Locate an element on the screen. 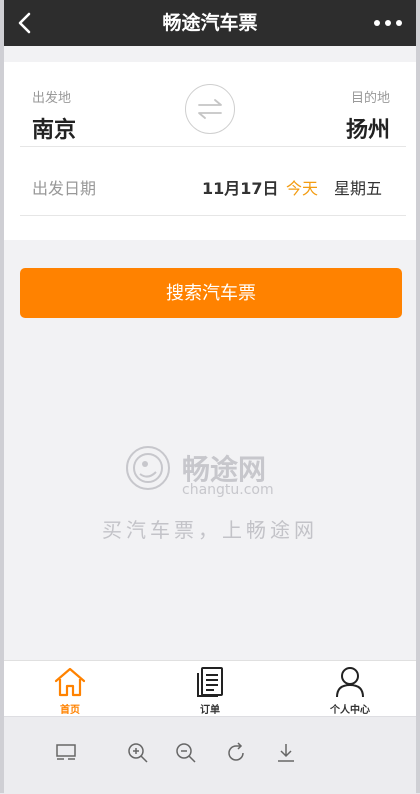 The image size is (420, 794). swap-button is located at coordinates (210, 109).